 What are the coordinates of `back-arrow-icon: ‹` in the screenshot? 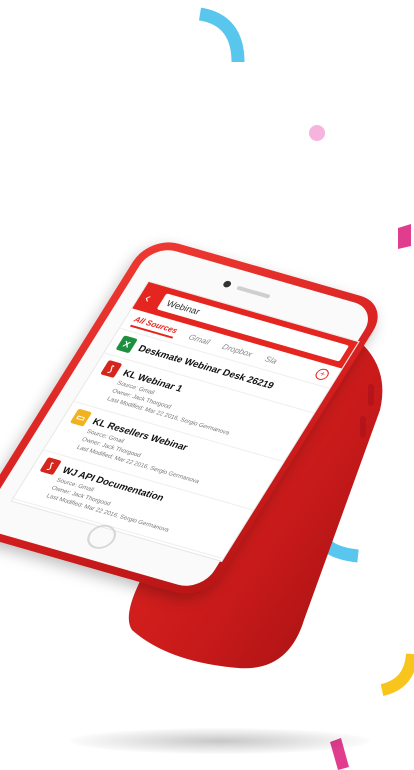 It's located at (151, 298).